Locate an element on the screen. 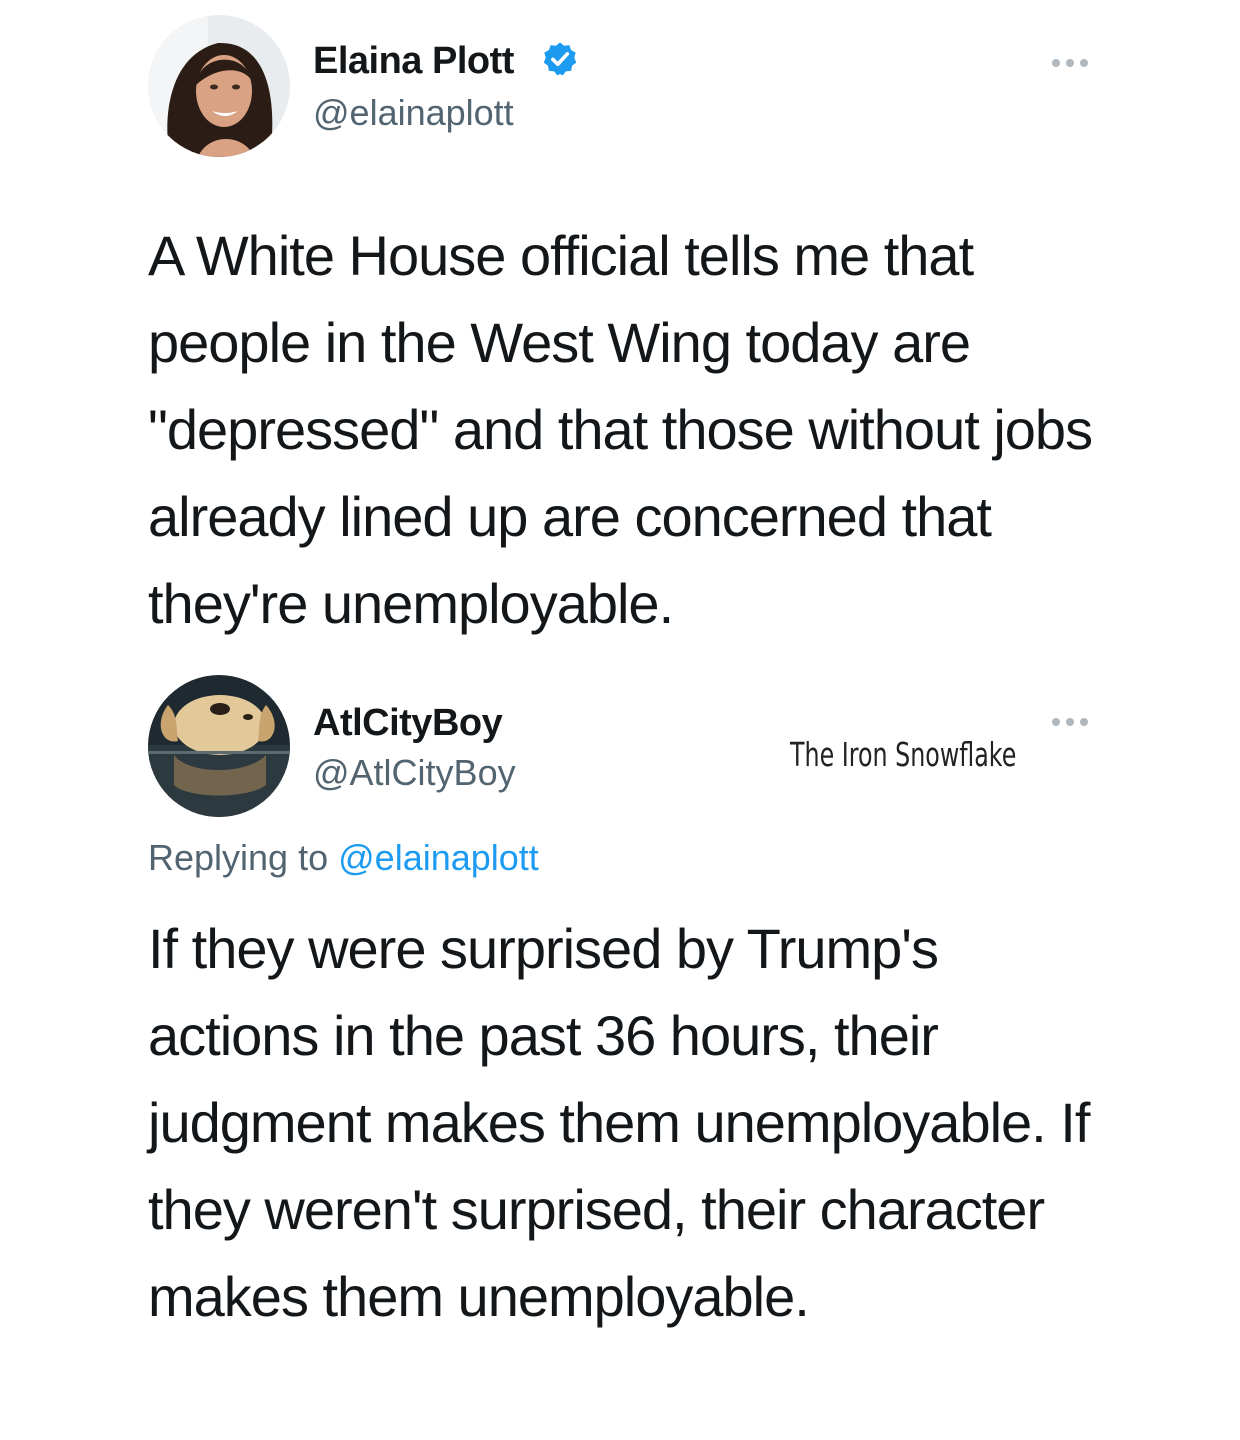  replying-to-line: Replying to @elainaplott is located at coordinates (343, 858).